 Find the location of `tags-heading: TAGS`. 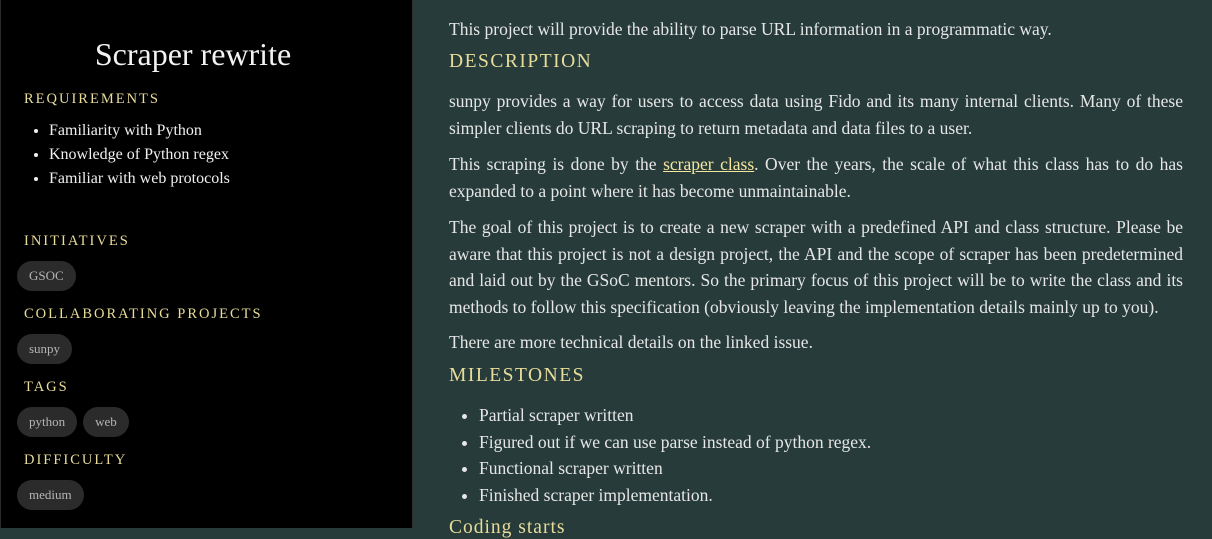

tags-heading: TAGS is located at coordinates (46, 387).